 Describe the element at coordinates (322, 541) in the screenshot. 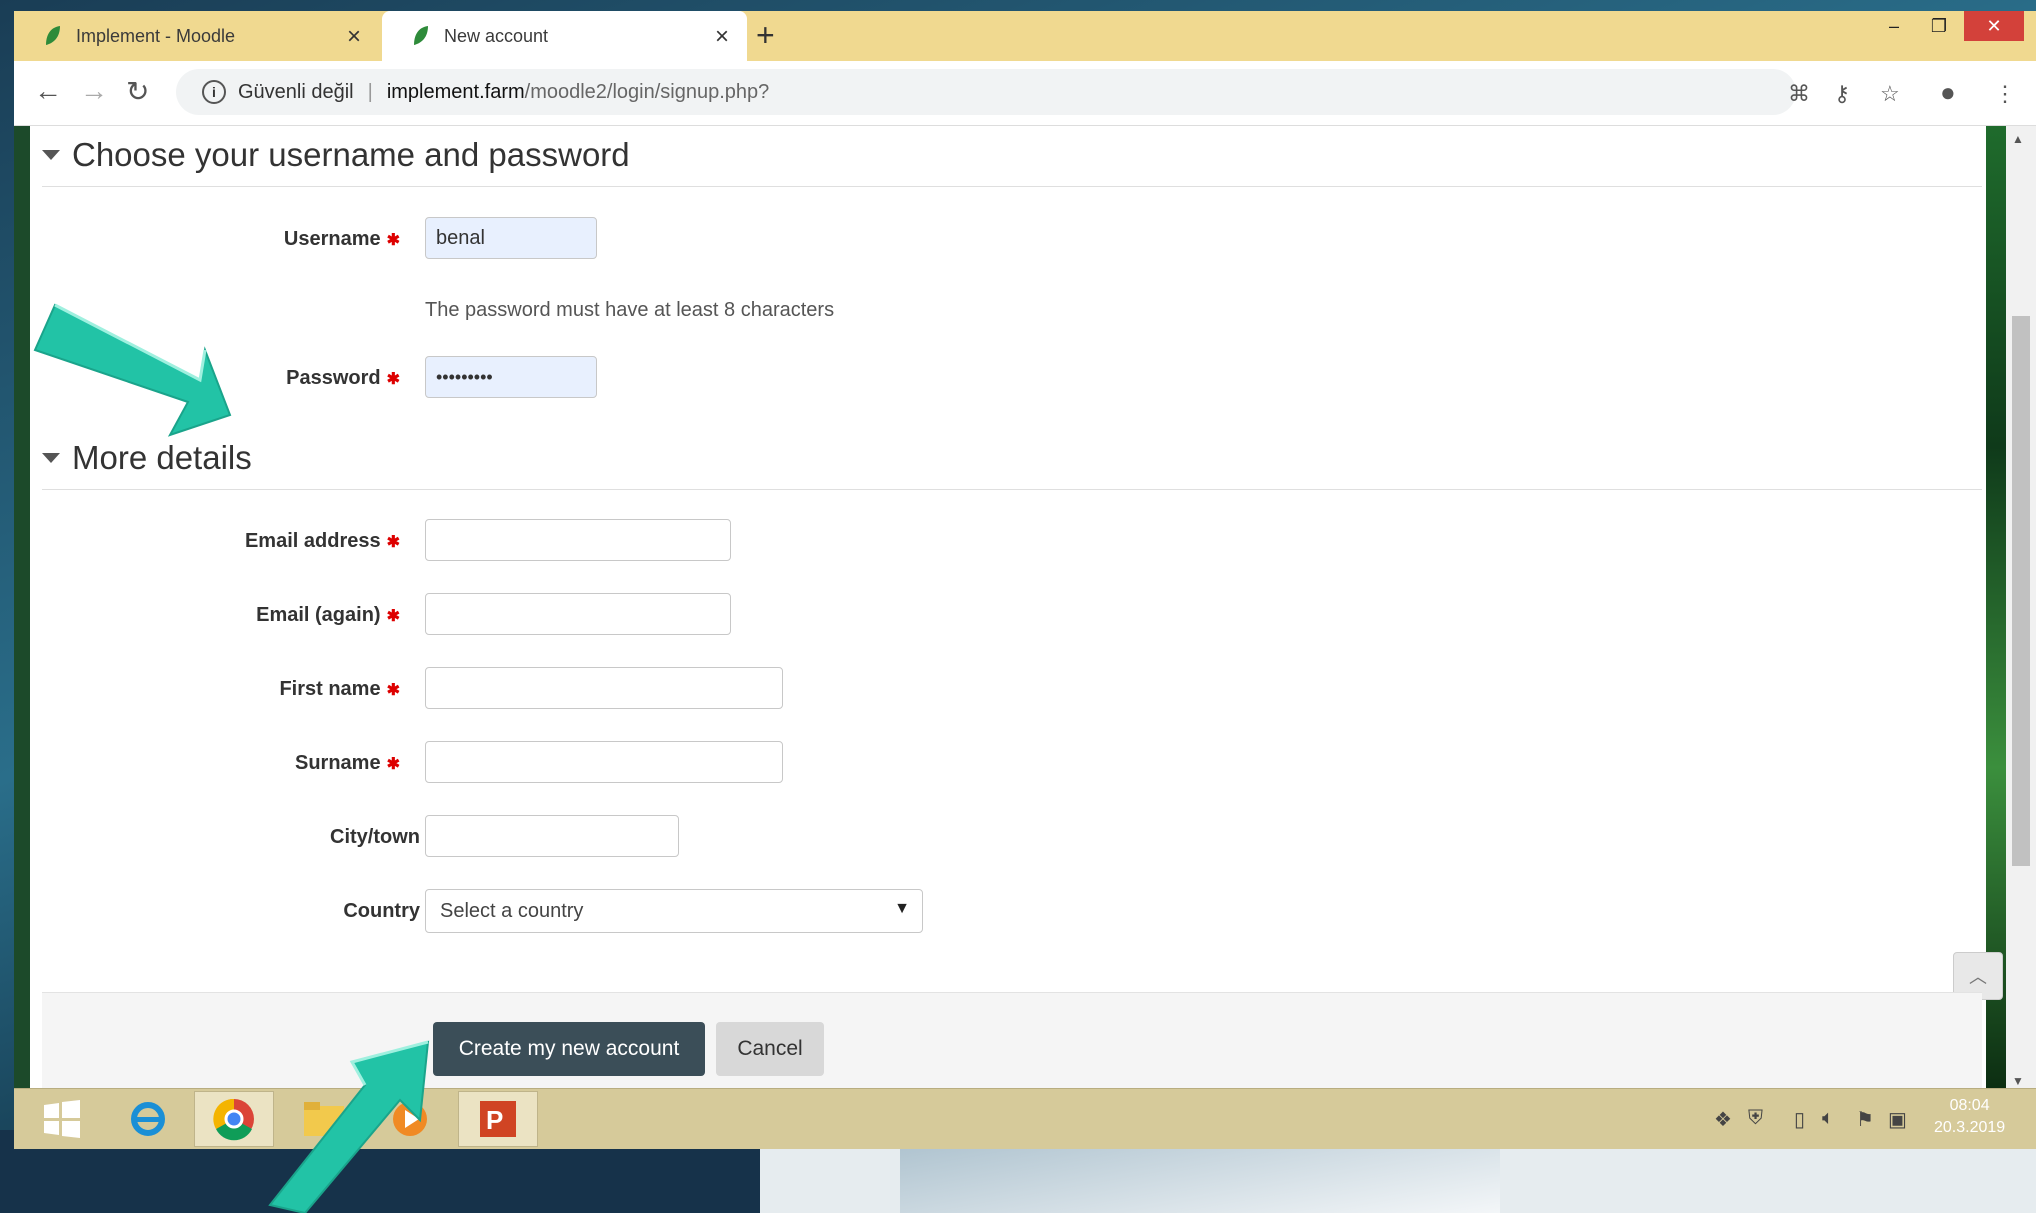

I see `email-label: Email address ✱` at that location.